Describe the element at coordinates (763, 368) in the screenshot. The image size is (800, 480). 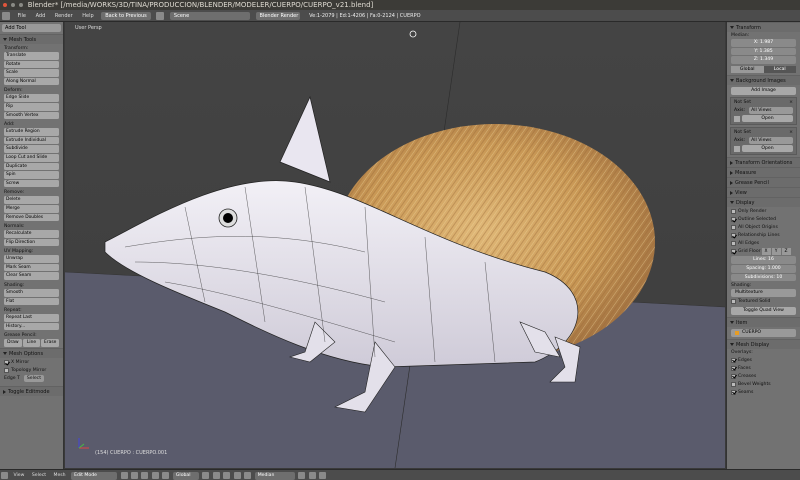
I see `overlay-faces-checkbox: Faces` at that location.